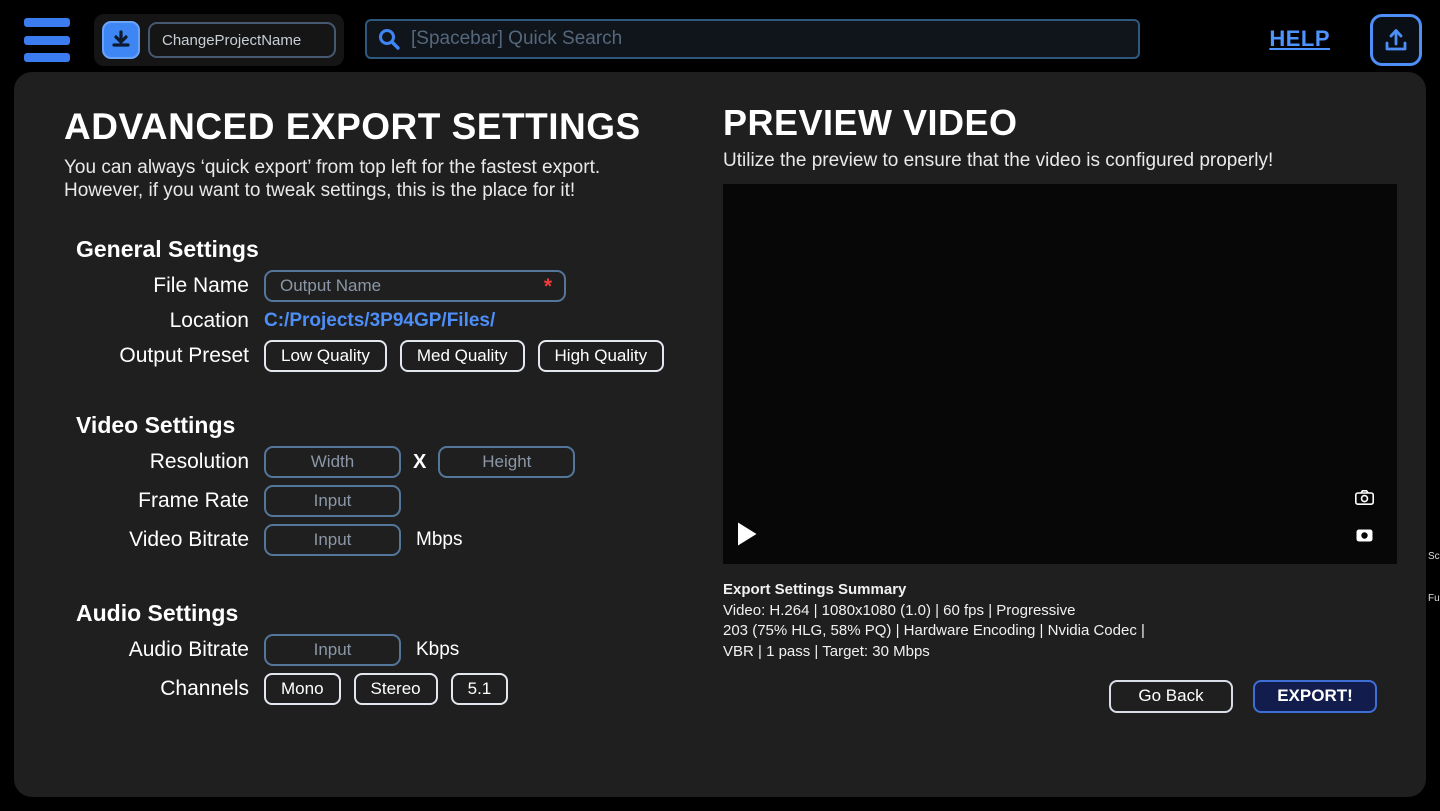  I want to click on project-group, so click(219, 40).